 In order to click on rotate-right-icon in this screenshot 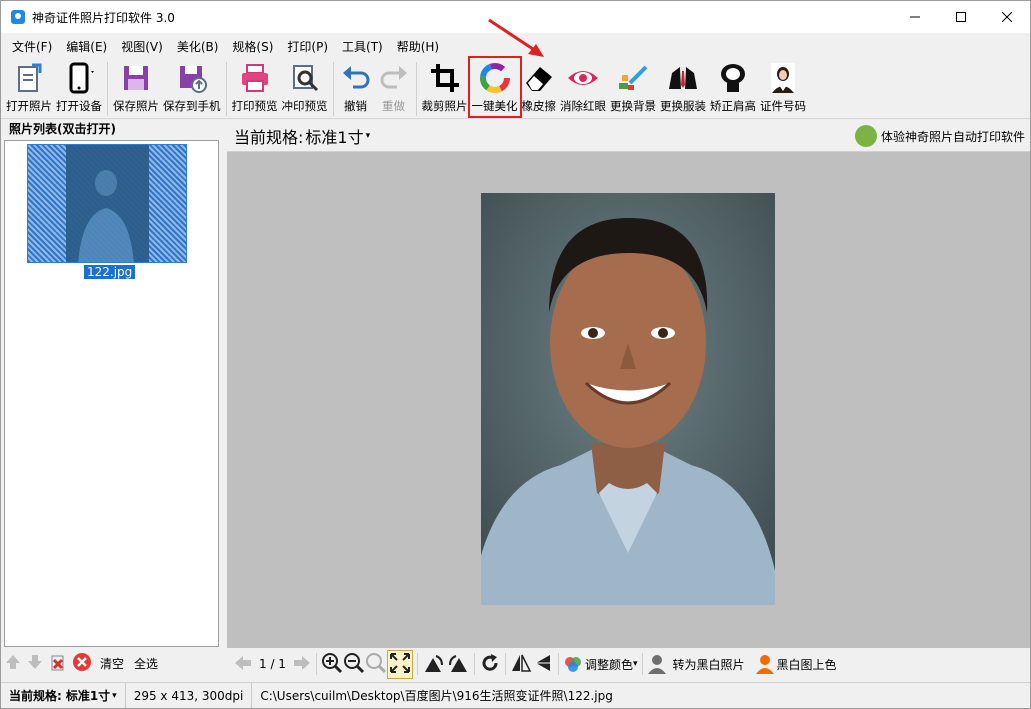, I will do `click(458, 664)`.